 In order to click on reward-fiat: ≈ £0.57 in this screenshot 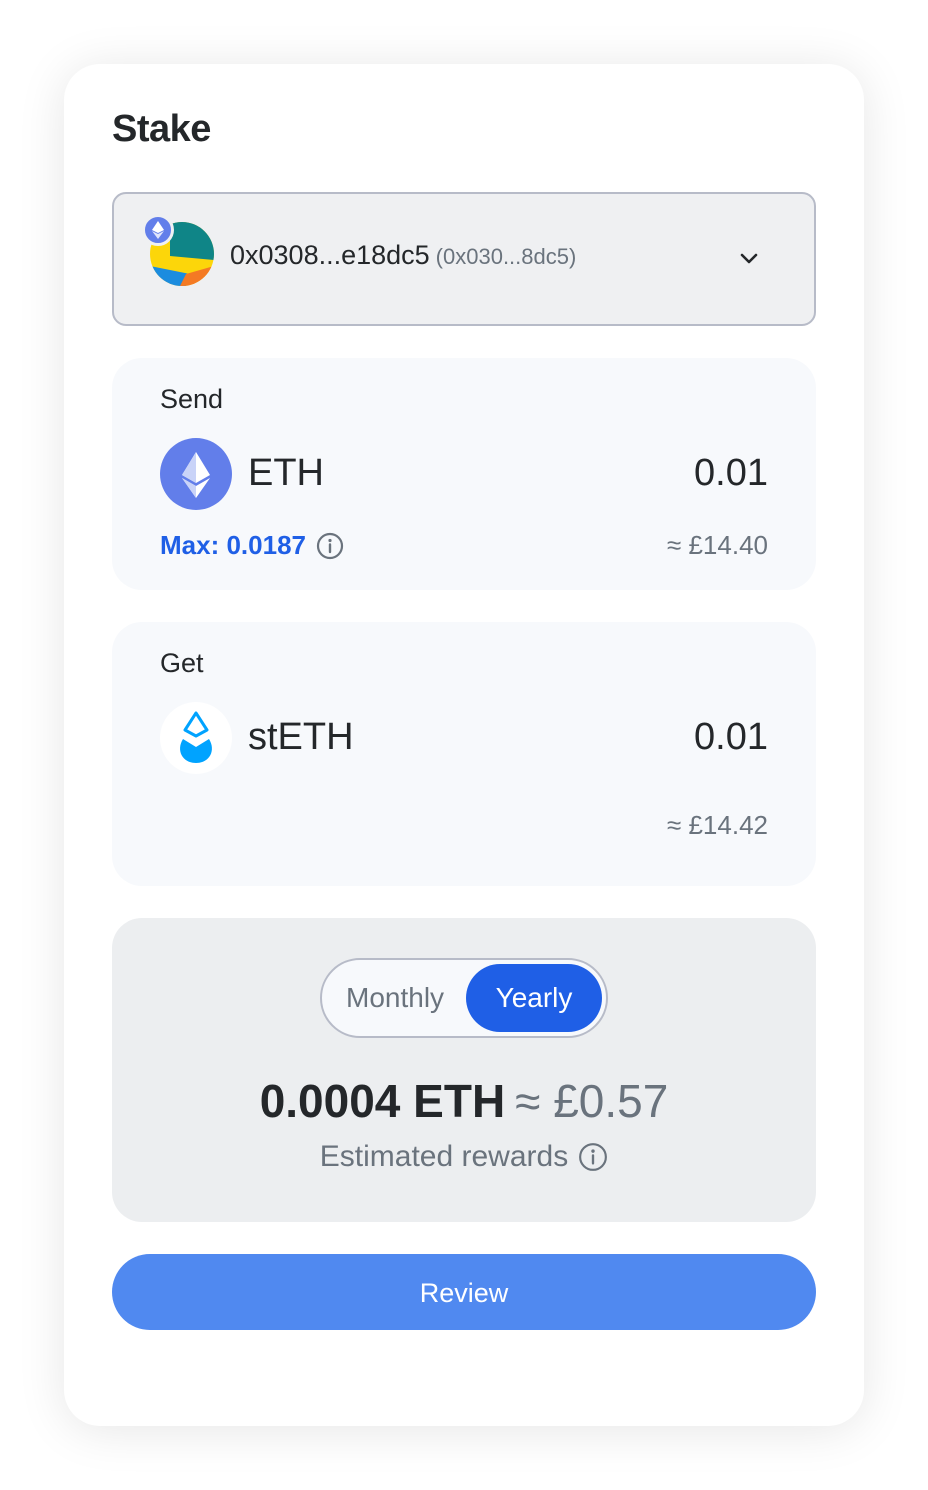, I will do `click(592, 1101)`.